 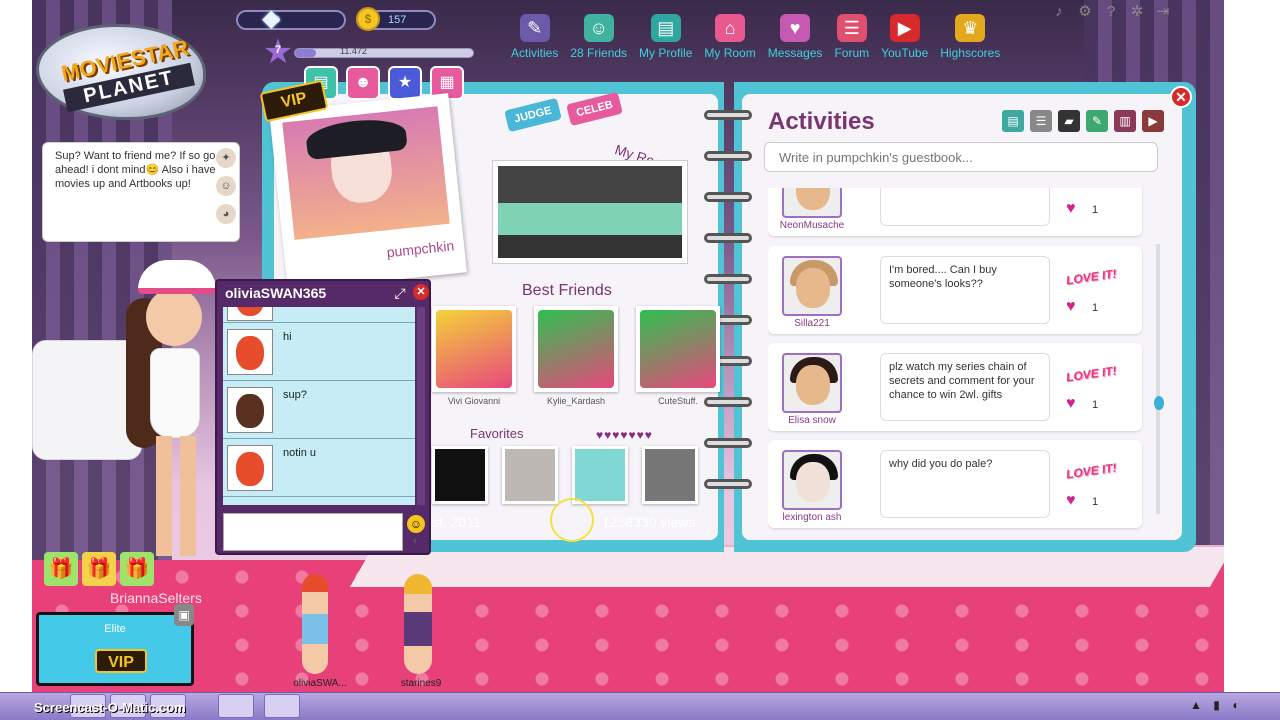 I want to click on artbook-icon: ▥, so click(x=1125, y=121).